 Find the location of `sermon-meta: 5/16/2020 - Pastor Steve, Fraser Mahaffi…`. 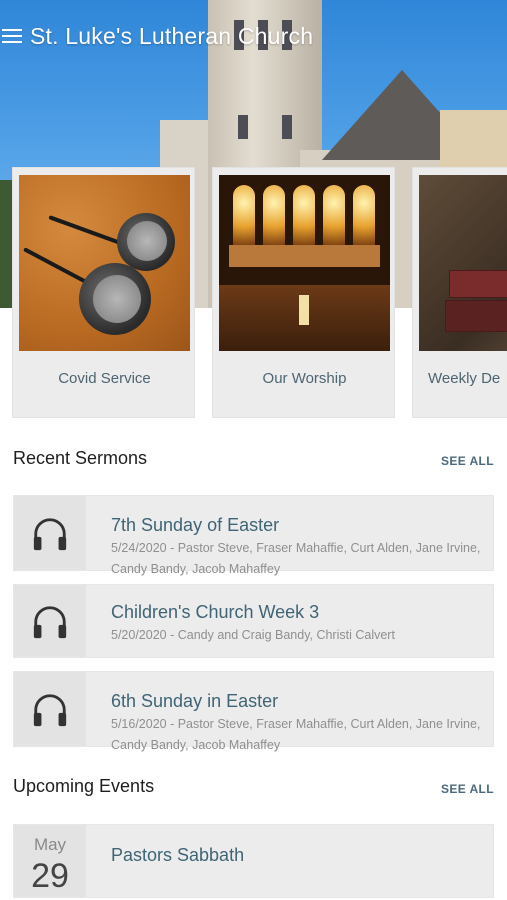

sermon-meta: 5/16/2020 - Pastor Steve, Fraser Mahaffi… is located at coordinates (296, 734).